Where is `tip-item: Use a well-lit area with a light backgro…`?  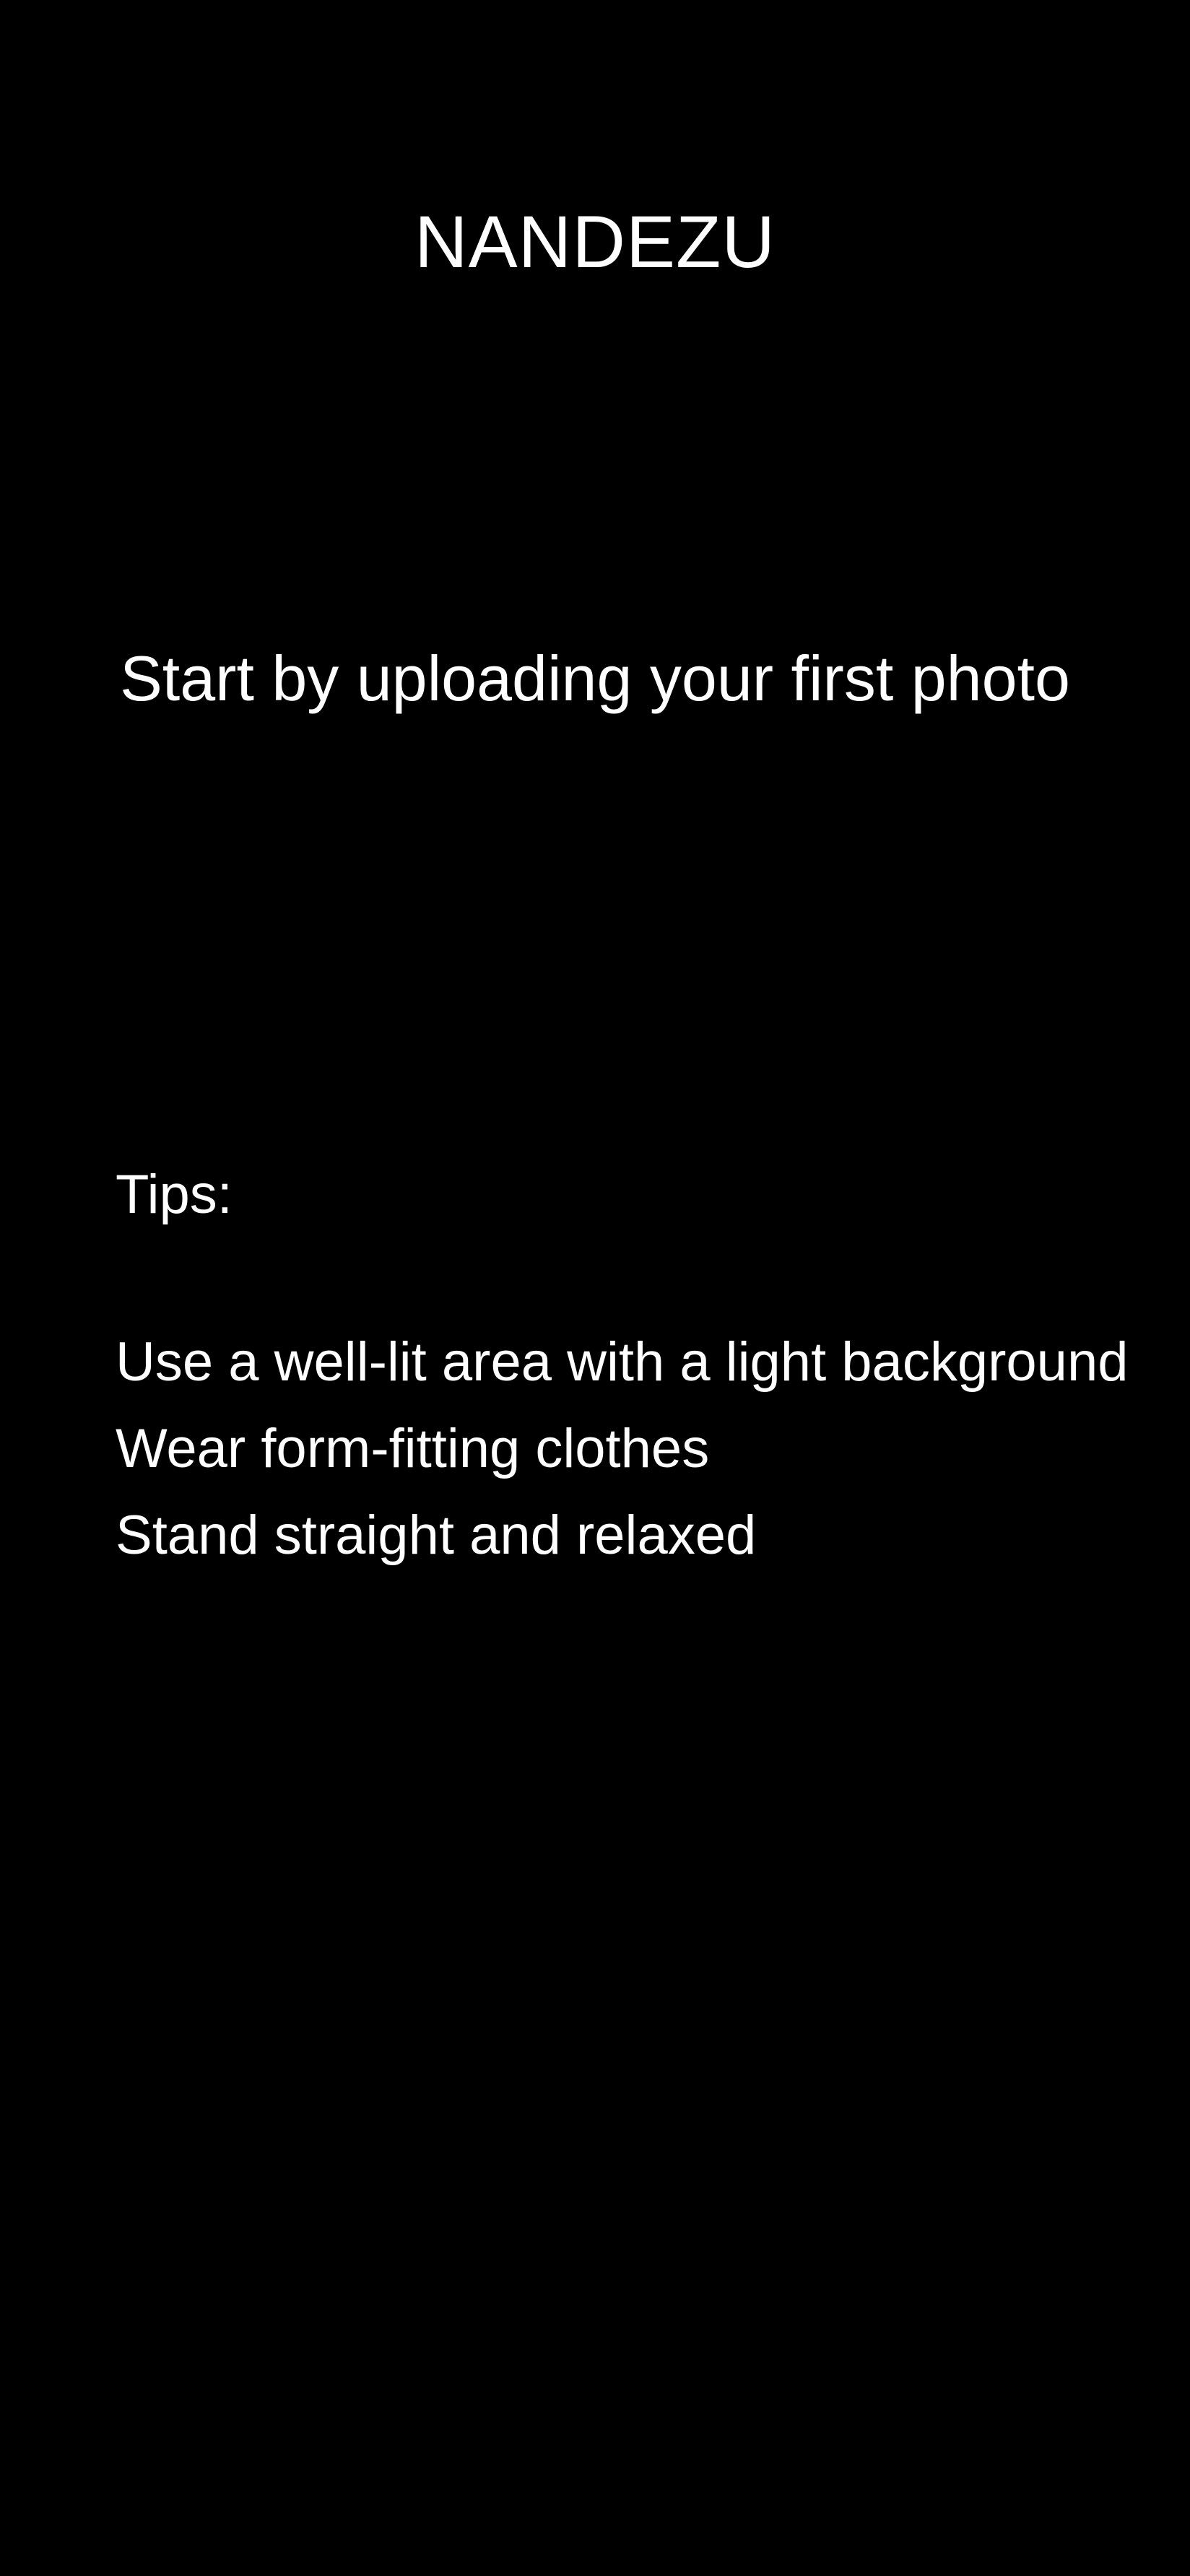
tip-item: Use a well-lit area with a light backgro… is located at coordinates (622, 1362).